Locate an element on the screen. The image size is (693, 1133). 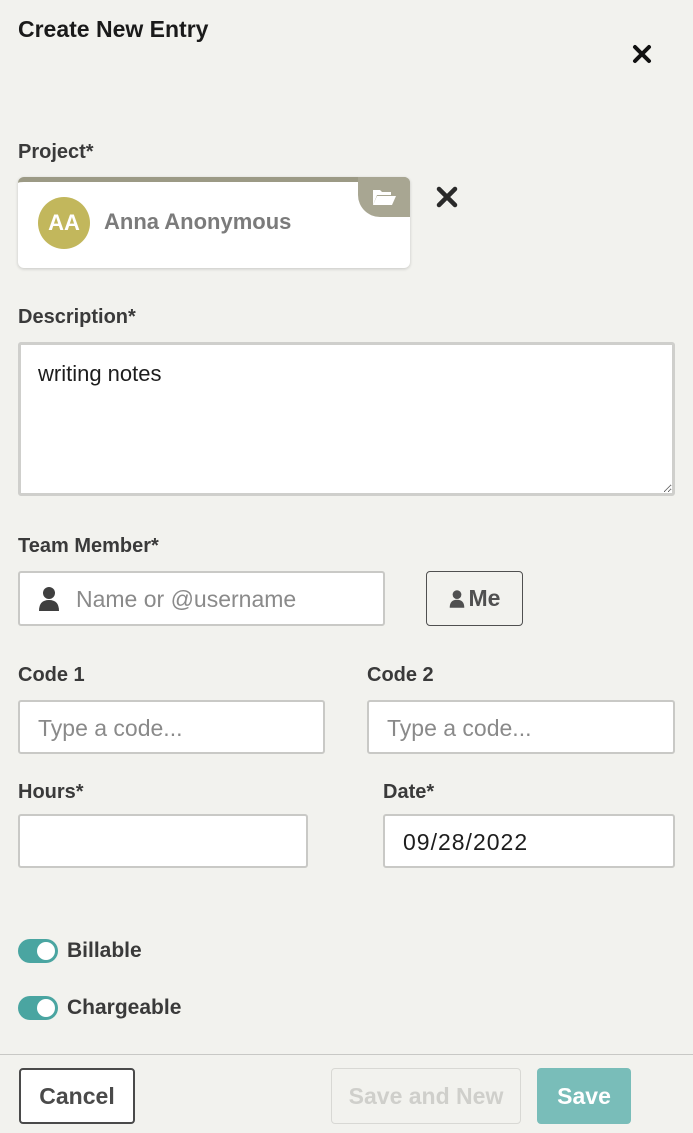
team-member-placeholder: Name or @username is located at coordinates (186, 599).